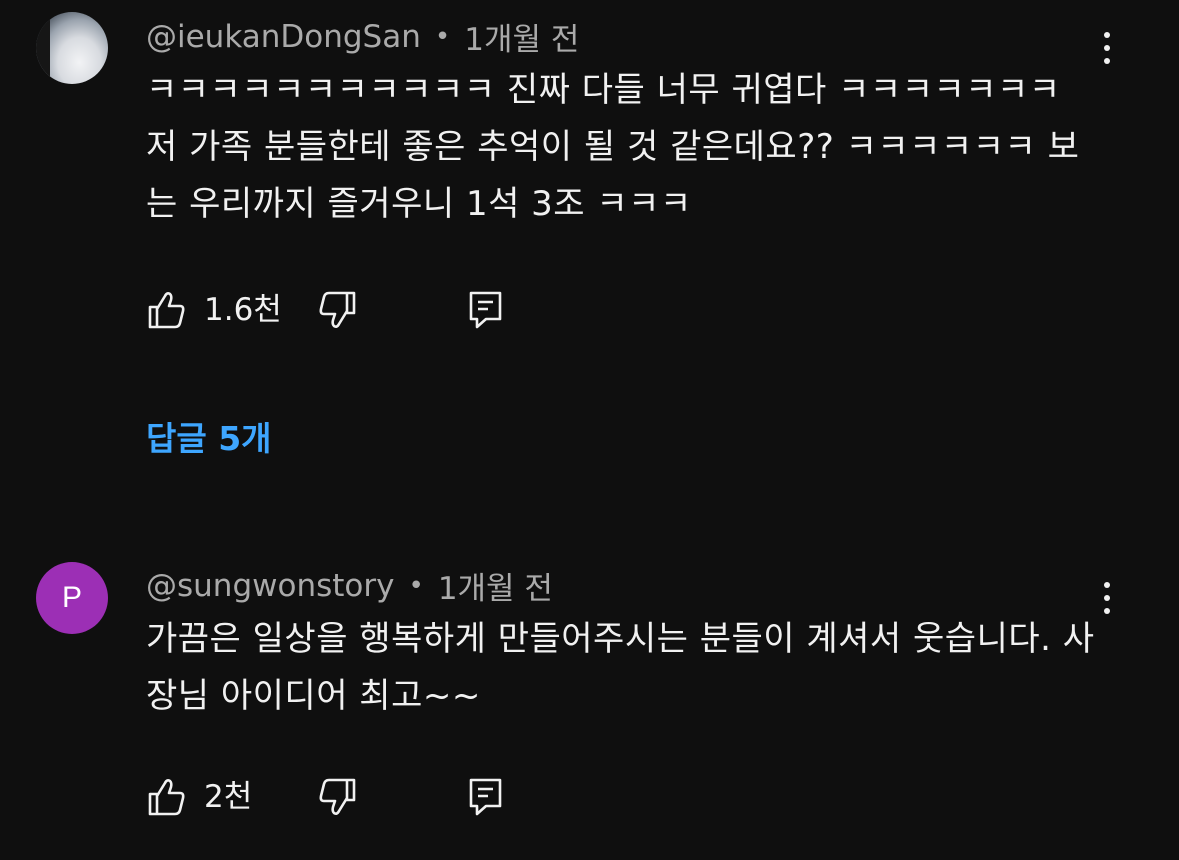 The image size is (1179, 860). Describe the element at coordinates (228, 797) in the screenshot. I see `like-count: 2천` at that location.